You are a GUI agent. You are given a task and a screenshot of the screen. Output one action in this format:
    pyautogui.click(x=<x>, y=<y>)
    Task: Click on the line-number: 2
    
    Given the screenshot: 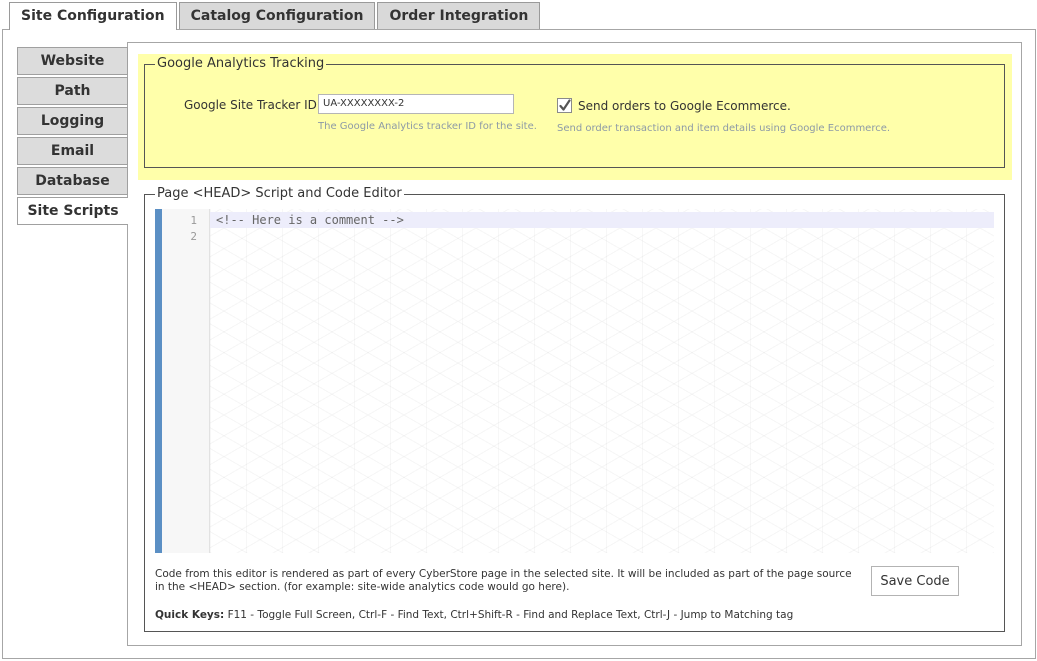 What is the action you would take?
    pyautogui.click(x=193, y=236)
    